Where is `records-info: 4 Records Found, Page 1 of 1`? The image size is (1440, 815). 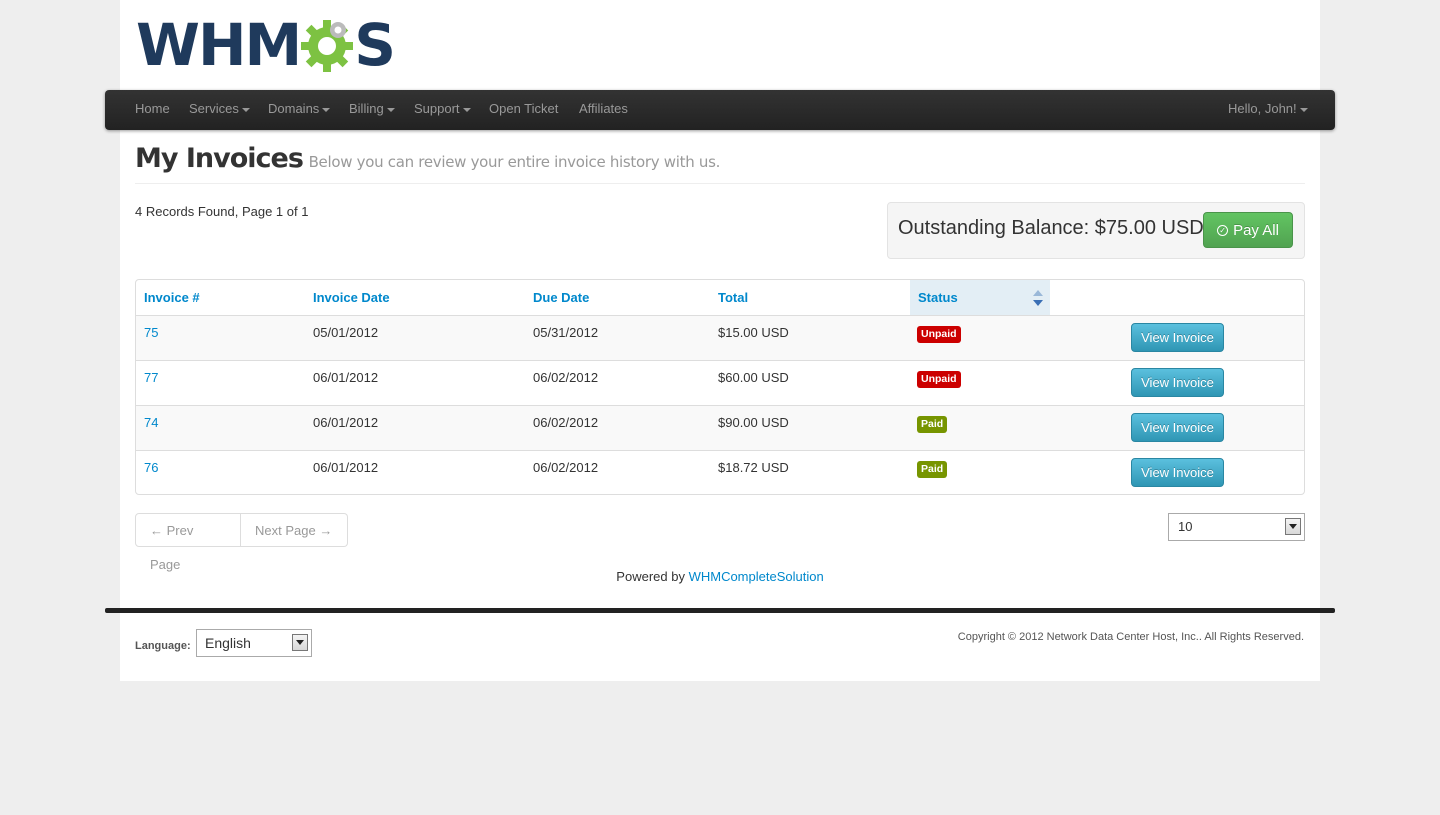 records-info: 4 Records Found, Page 1 of 1 is located at coordinates (222, 211).